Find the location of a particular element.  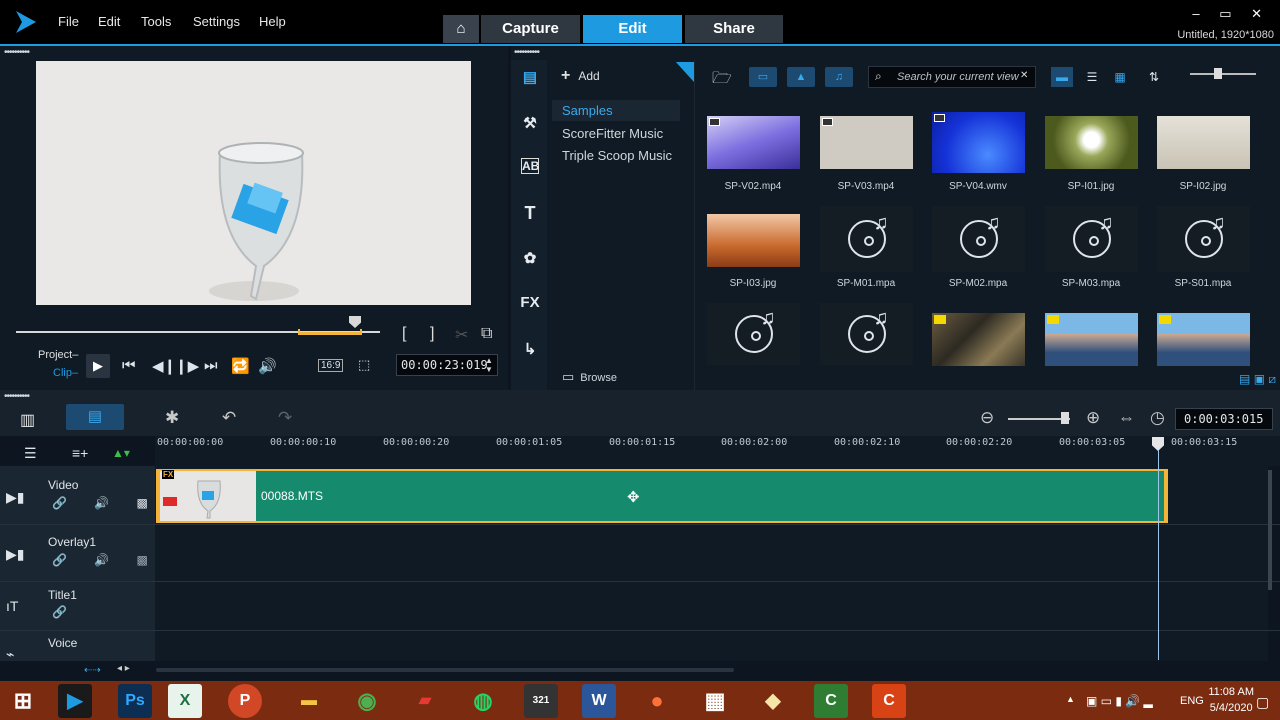

volume-icon: 🔊 is located at coordinates (267, 366).